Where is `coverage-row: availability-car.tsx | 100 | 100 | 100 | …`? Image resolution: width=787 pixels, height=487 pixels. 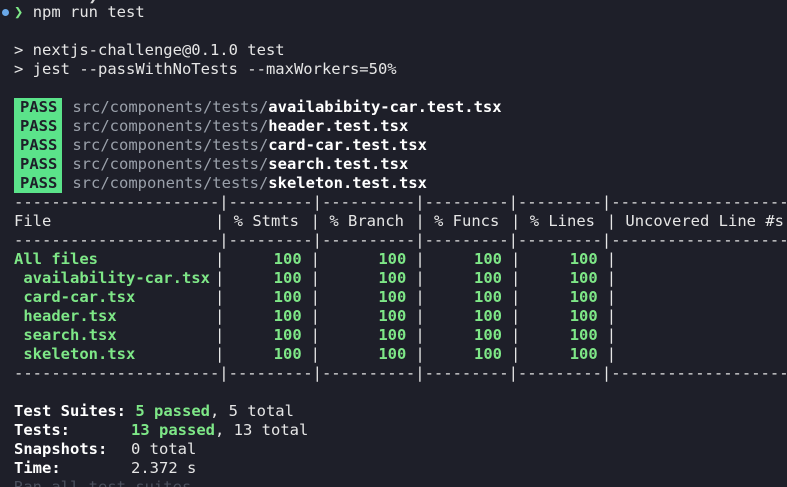
coverage-row: availability-car.tsx | 100 | 100 | 100 | … is located at coordinates (320, 278).